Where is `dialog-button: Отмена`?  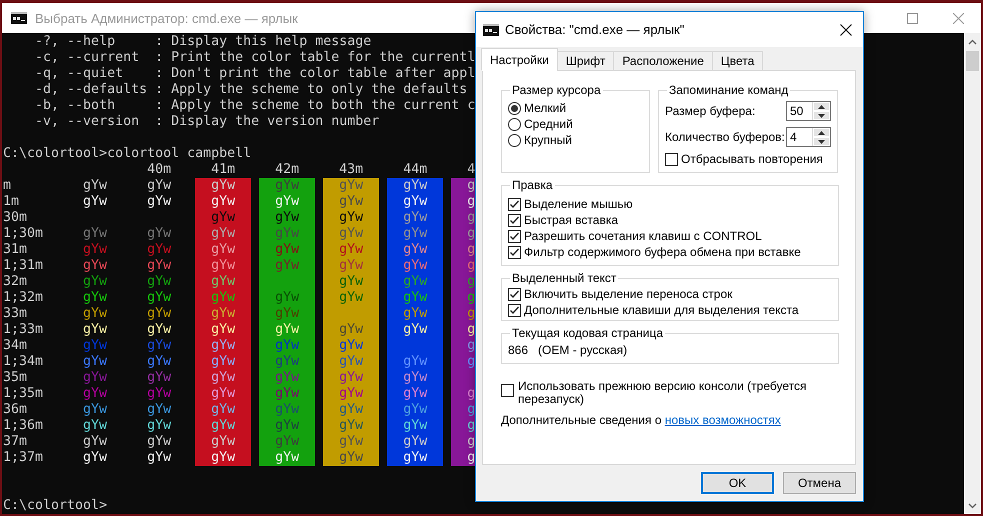 dialog-button: Отмена is located at coordinates (819, 483).